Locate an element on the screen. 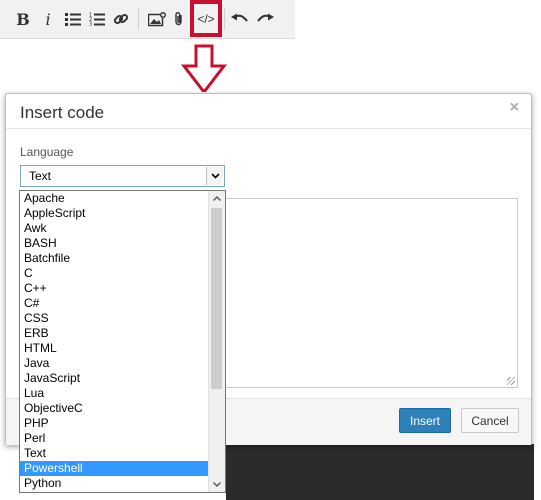  bullet-list-icon is located at coordinates (73, 19).